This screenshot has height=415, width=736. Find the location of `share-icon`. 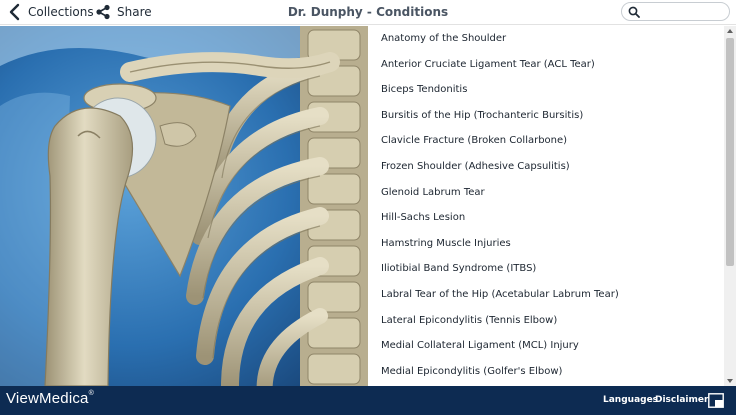

share-icon is located at coordinates (103, 12).